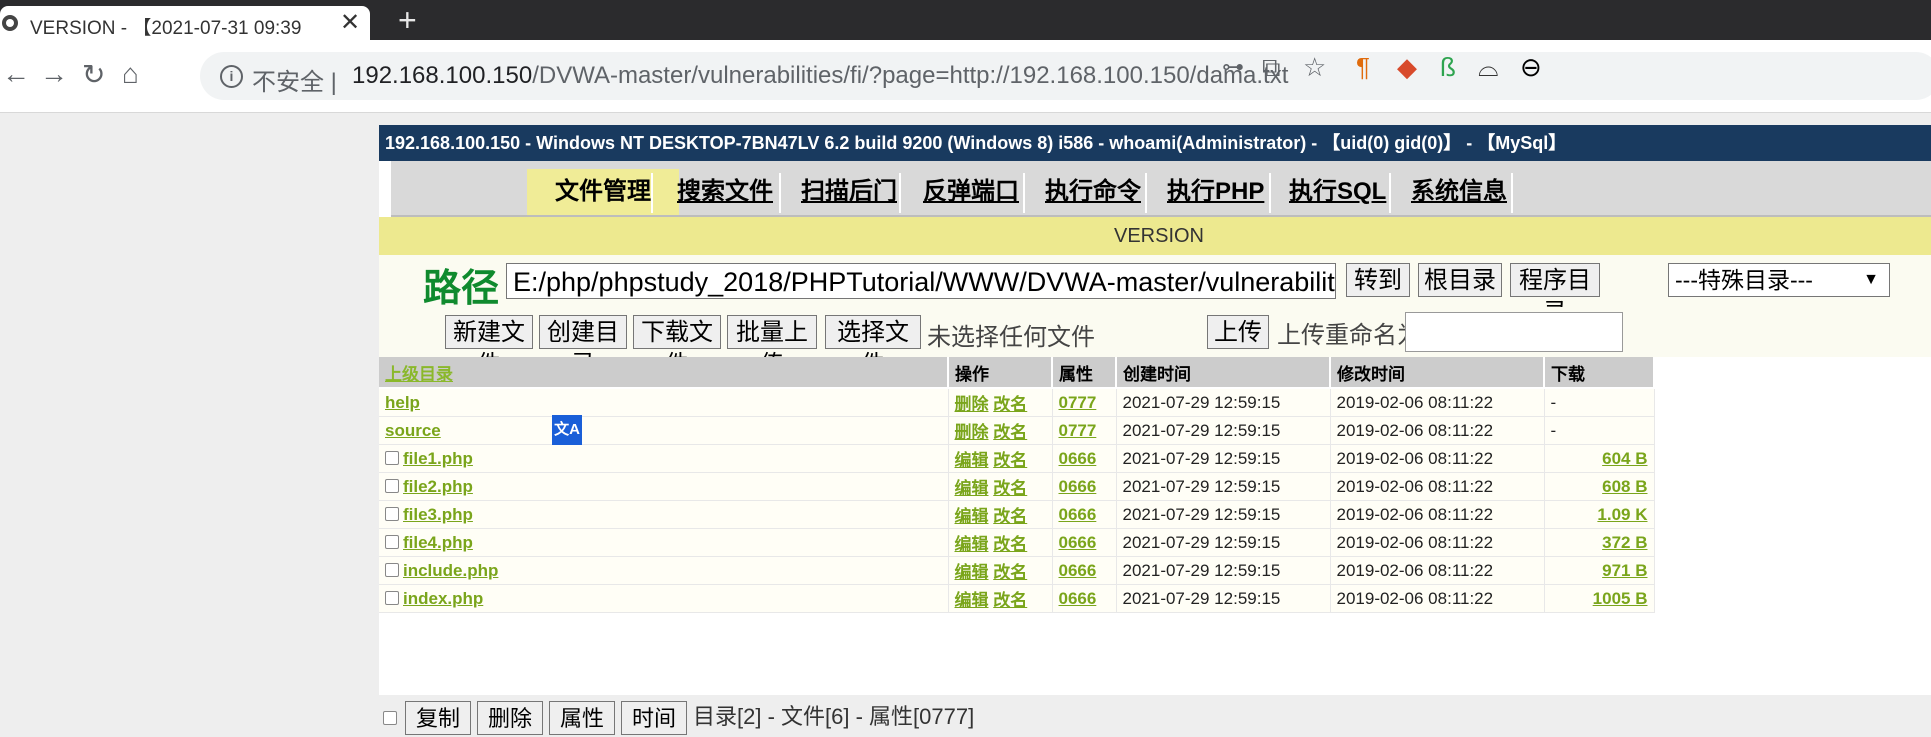 The width and height of the screenshot is (1931, 737). I want to click on file-name-link: help, so click(402, 402).